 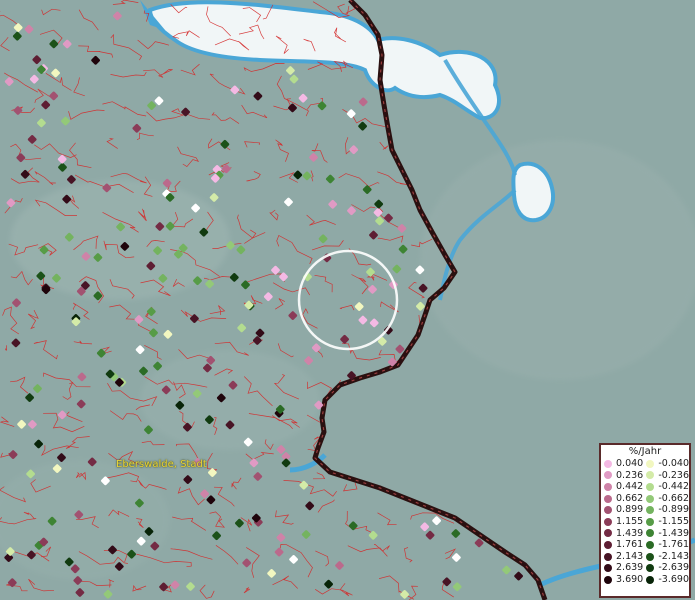 I want to click on legend-entry-negative: -2.639, so click(x=667, y=568).